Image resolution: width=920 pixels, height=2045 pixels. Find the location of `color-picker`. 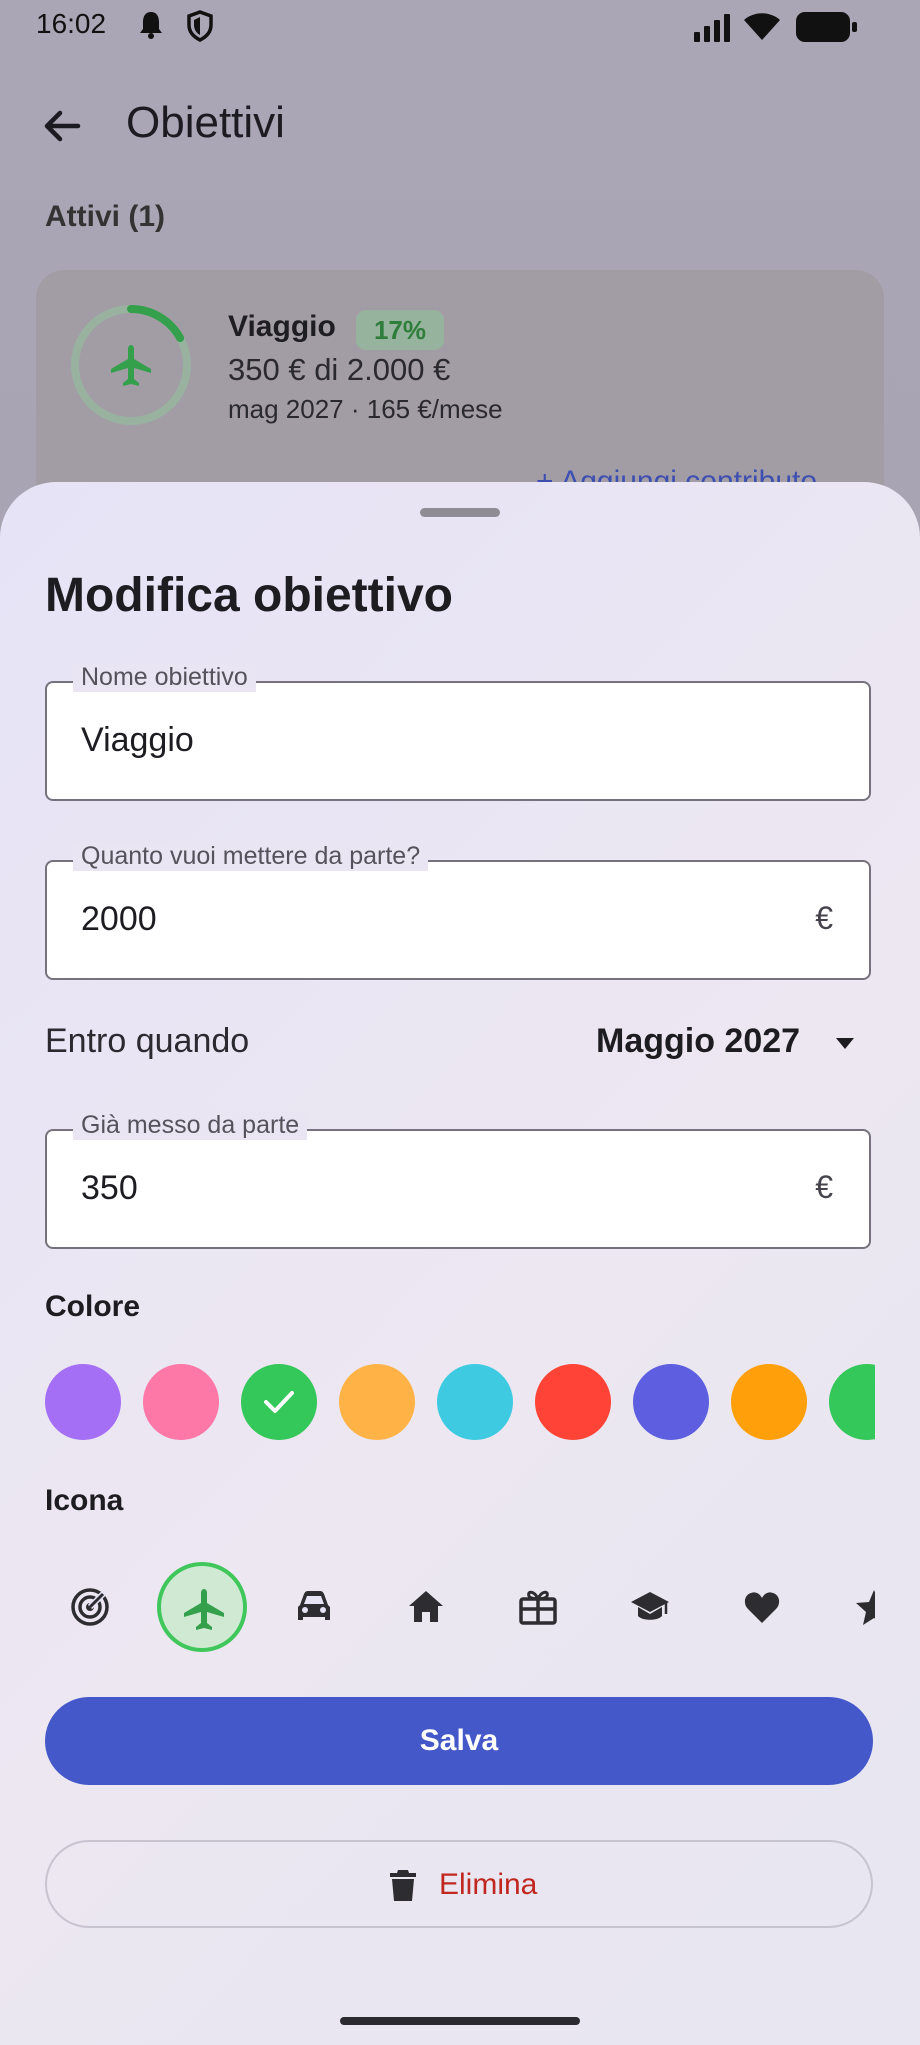

color-picker is located at coordinates (460, 1404).